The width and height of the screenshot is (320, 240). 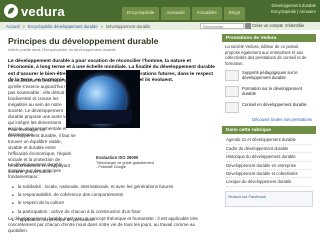 I want to click on rubric-item: Agenda 21 et développement durable, so click(x=269, y=140).